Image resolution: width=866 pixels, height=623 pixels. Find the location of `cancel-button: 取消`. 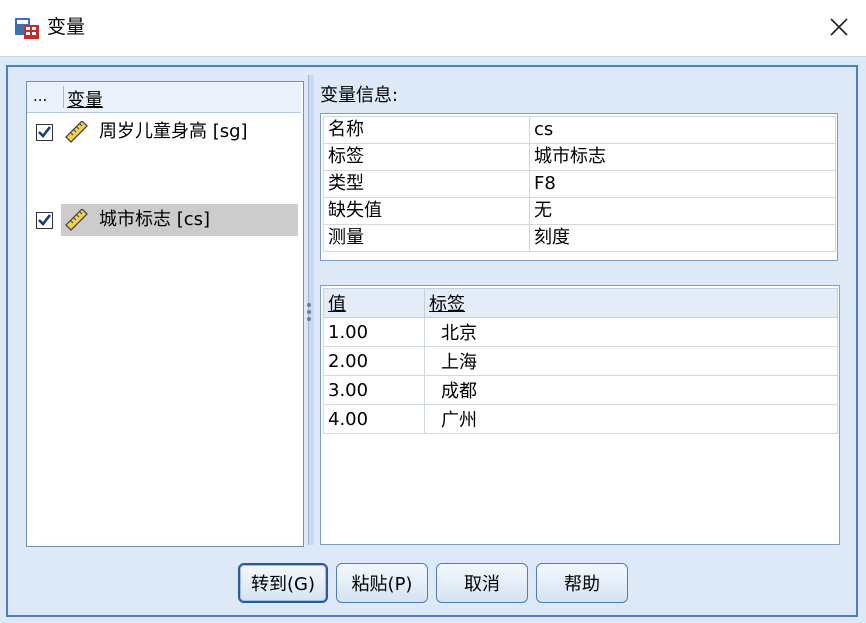

cancel-button: 取消 is located at coordinates (482, 583).